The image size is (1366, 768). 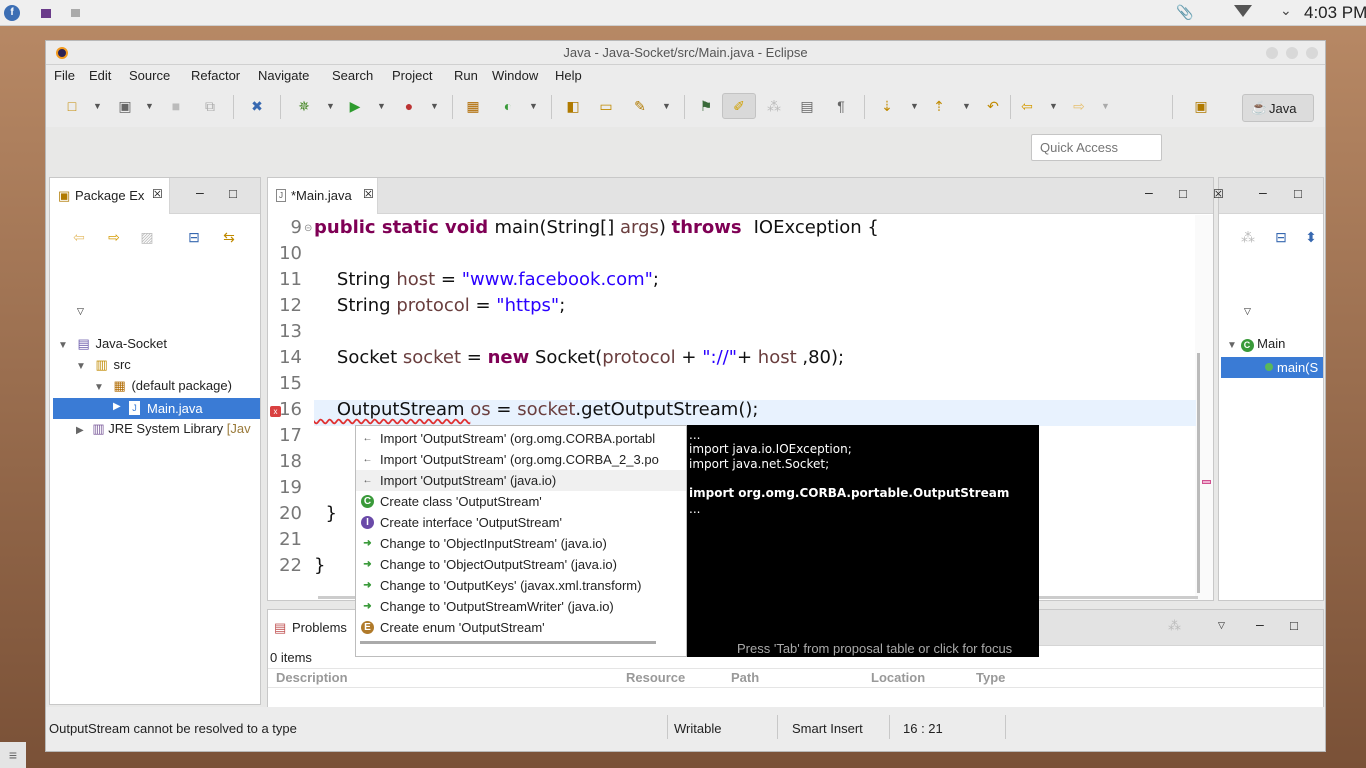 I want to click on proposal-item: ← Import 'OutputStream' (java.io), so click(x=521, y=480).